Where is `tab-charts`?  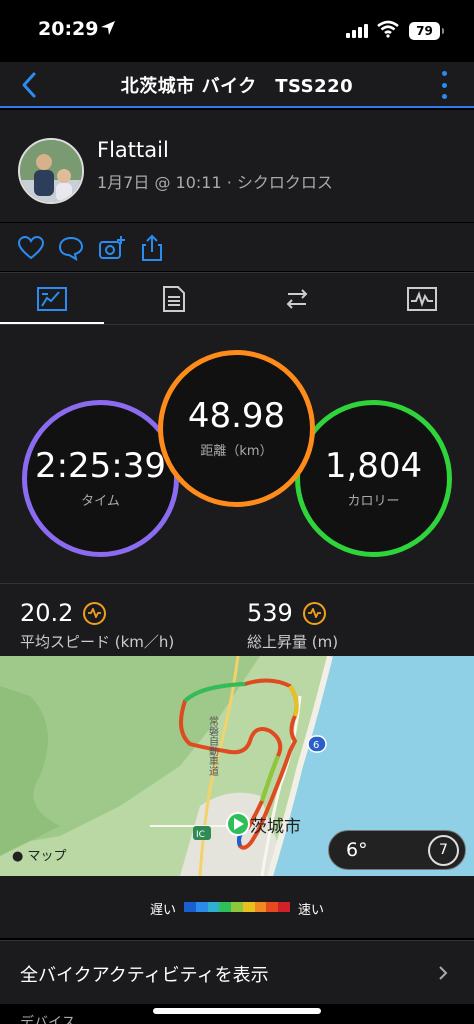 tab-charts is located at coordinates (422, 299).